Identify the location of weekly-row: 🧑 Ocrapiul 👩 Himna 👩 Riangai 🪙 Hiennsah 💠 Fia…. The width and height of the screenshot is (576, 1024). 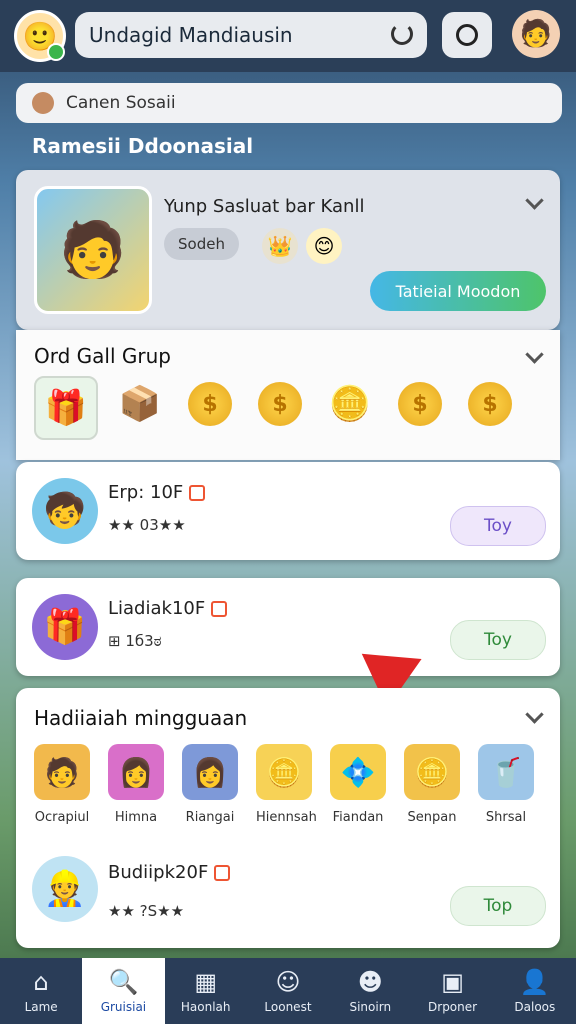
(284, 784).